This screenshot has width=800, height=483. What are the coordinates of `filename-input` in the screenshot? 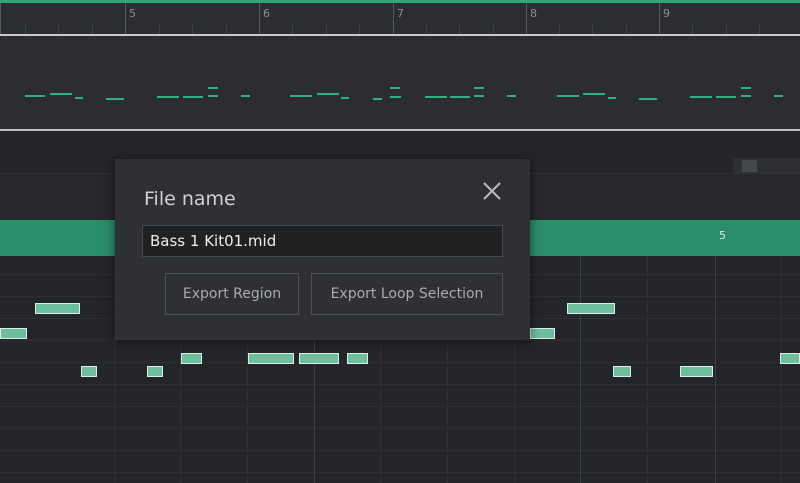 It's located at (322, 241).